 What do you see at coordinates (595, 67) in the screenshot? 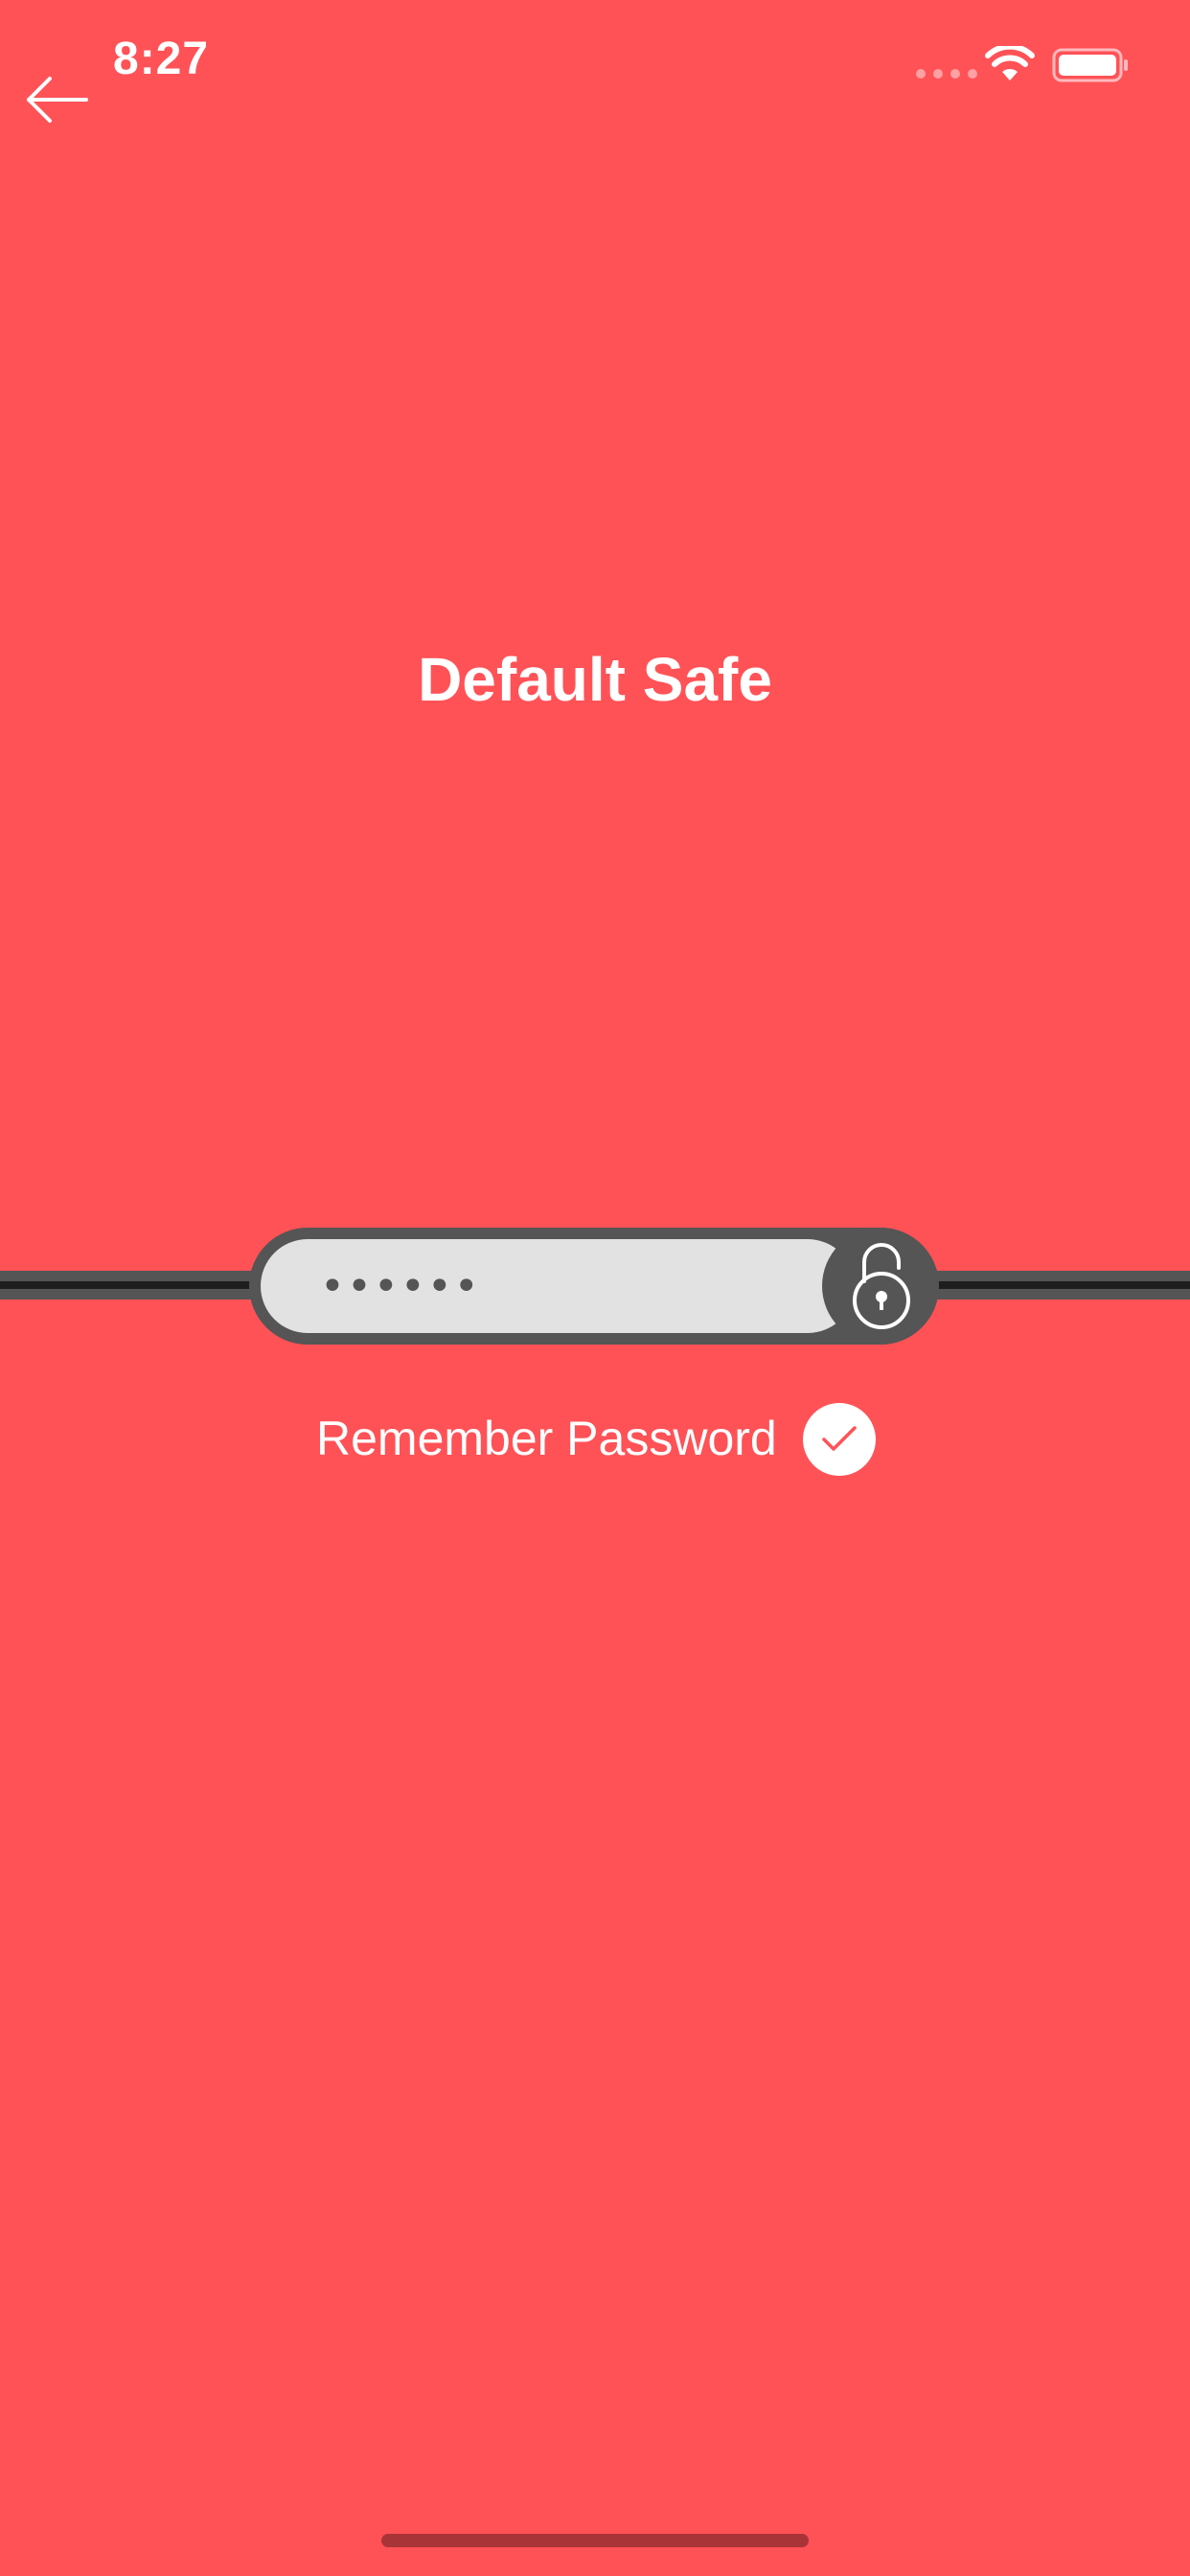
I see `status-bar: 8:27` at bounding box center [595, 67].